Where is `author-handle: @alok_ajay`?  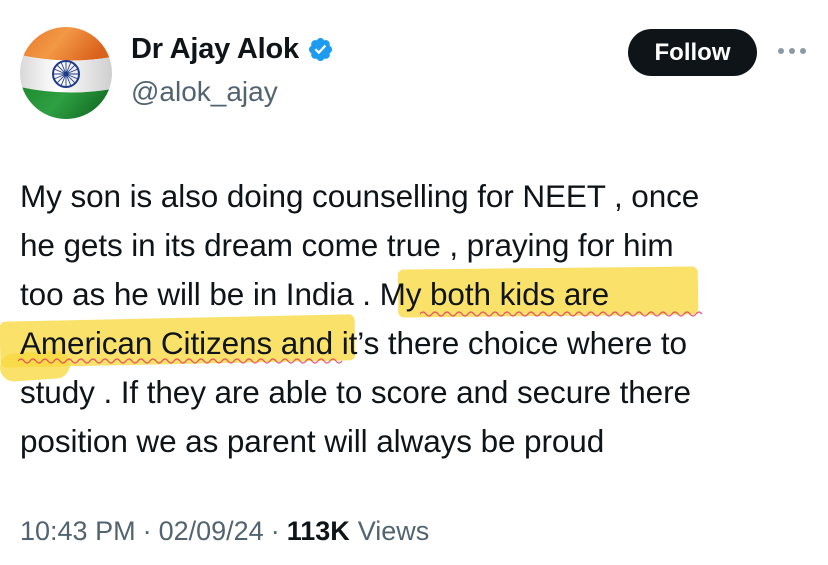
author-handle: @alok_ajay is located at coordinates (204, 92).